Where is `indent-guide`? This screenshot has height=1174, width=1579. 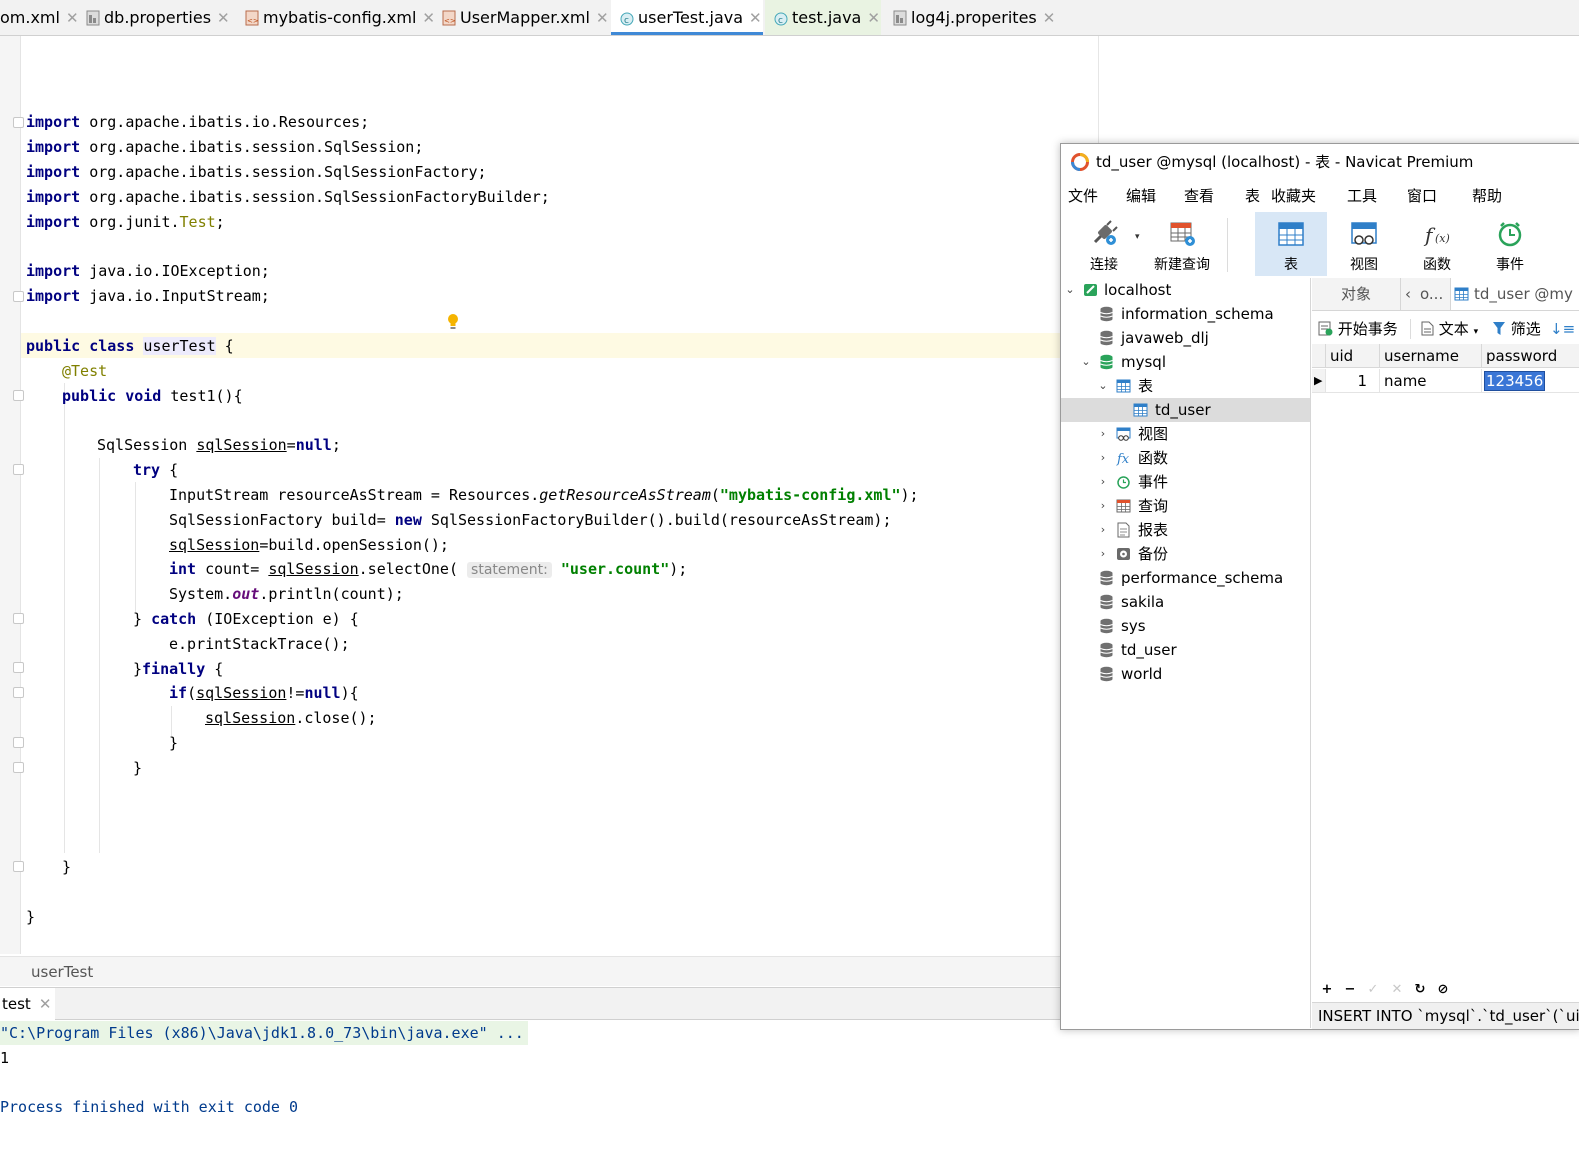 indent-guide is located at coordinates (99, 655).